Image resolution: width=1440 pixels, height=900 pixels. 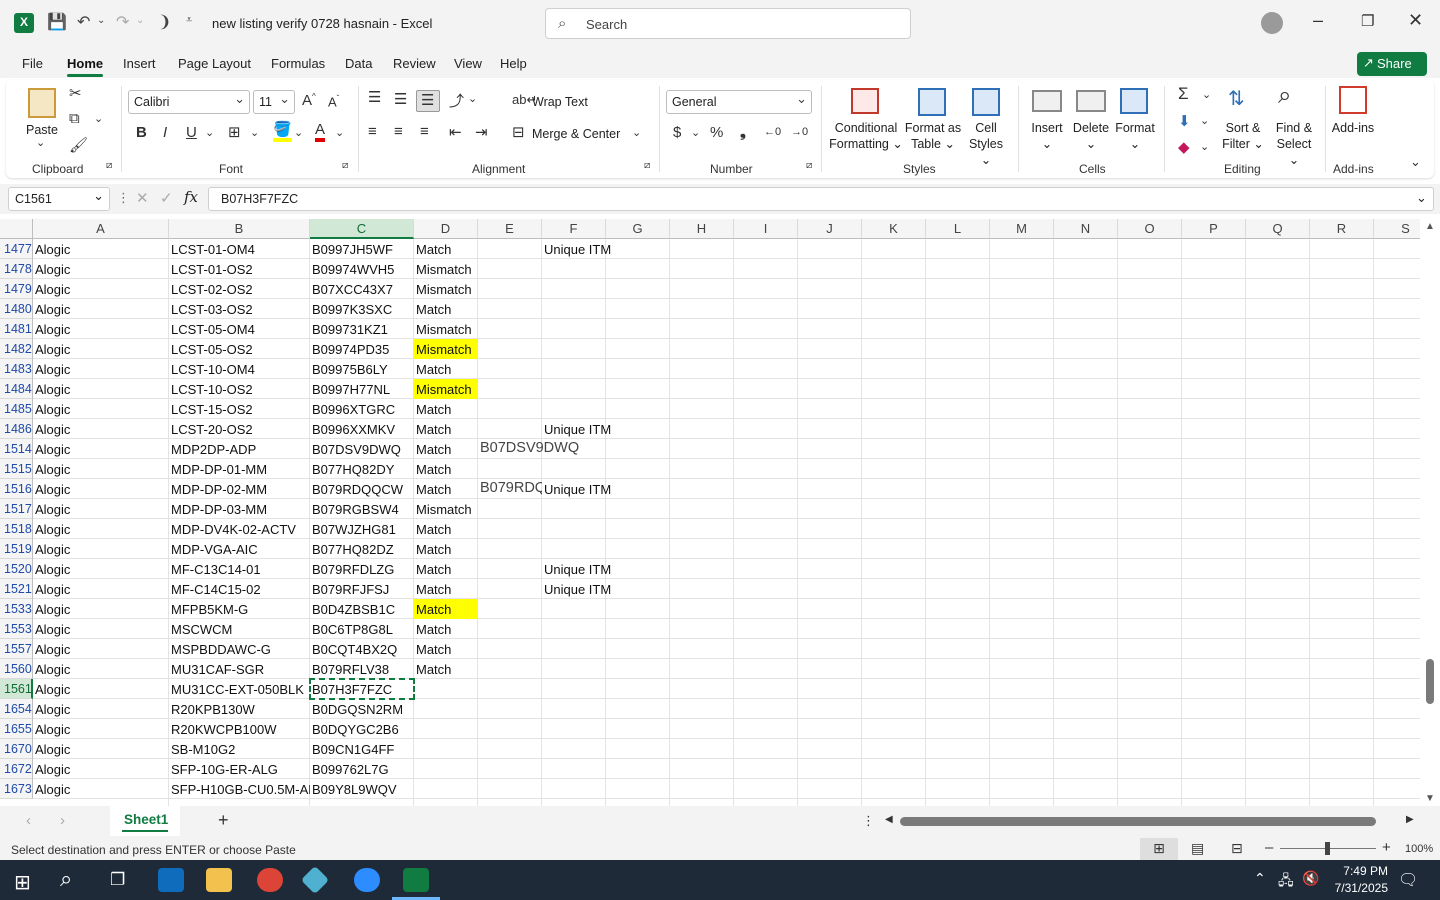 What do you see at coordinates (1361, 880) in the screenshot?
I see `taskbar-clock: 7:49 PM 7/31/2025` at bounding box center [1361, 880].